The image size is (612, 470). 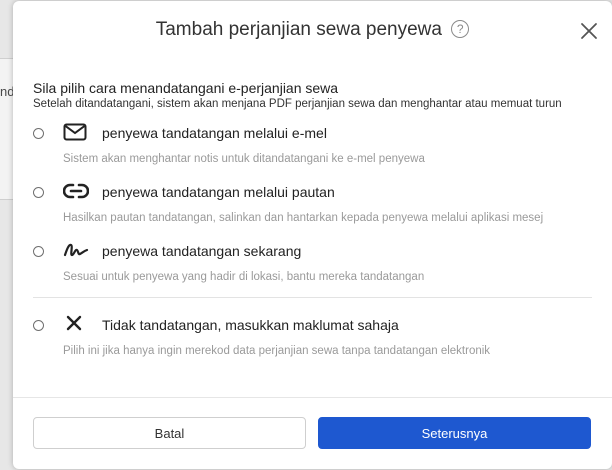 What do you see at coordinates (38, 325) in the screenshot?
I see `radio-no-signature` at bounding box center [38, 325].